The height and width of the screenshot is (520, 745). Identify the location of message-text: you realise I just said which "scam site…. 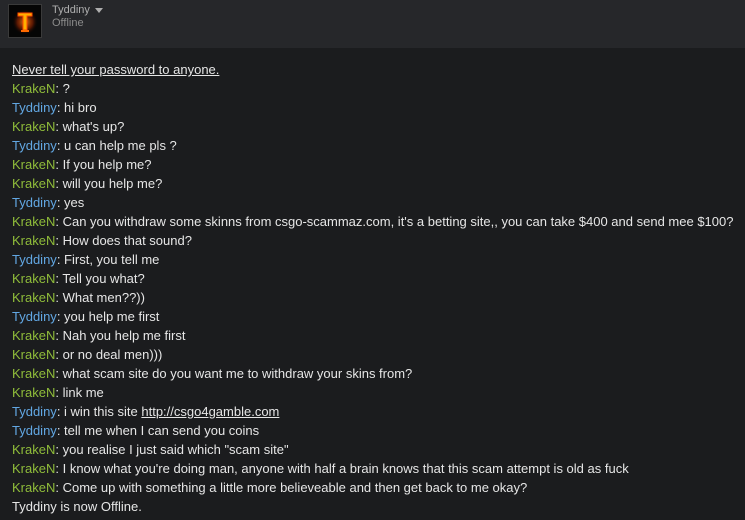
(175, 449).